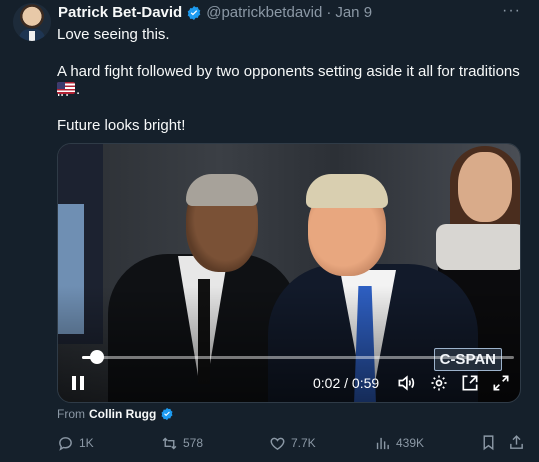 The image size is (539, 462). What do you see at coordinates (327, 383) in the screenshot?
I see `current-time: 0:02` at bounding box center [327, 383].